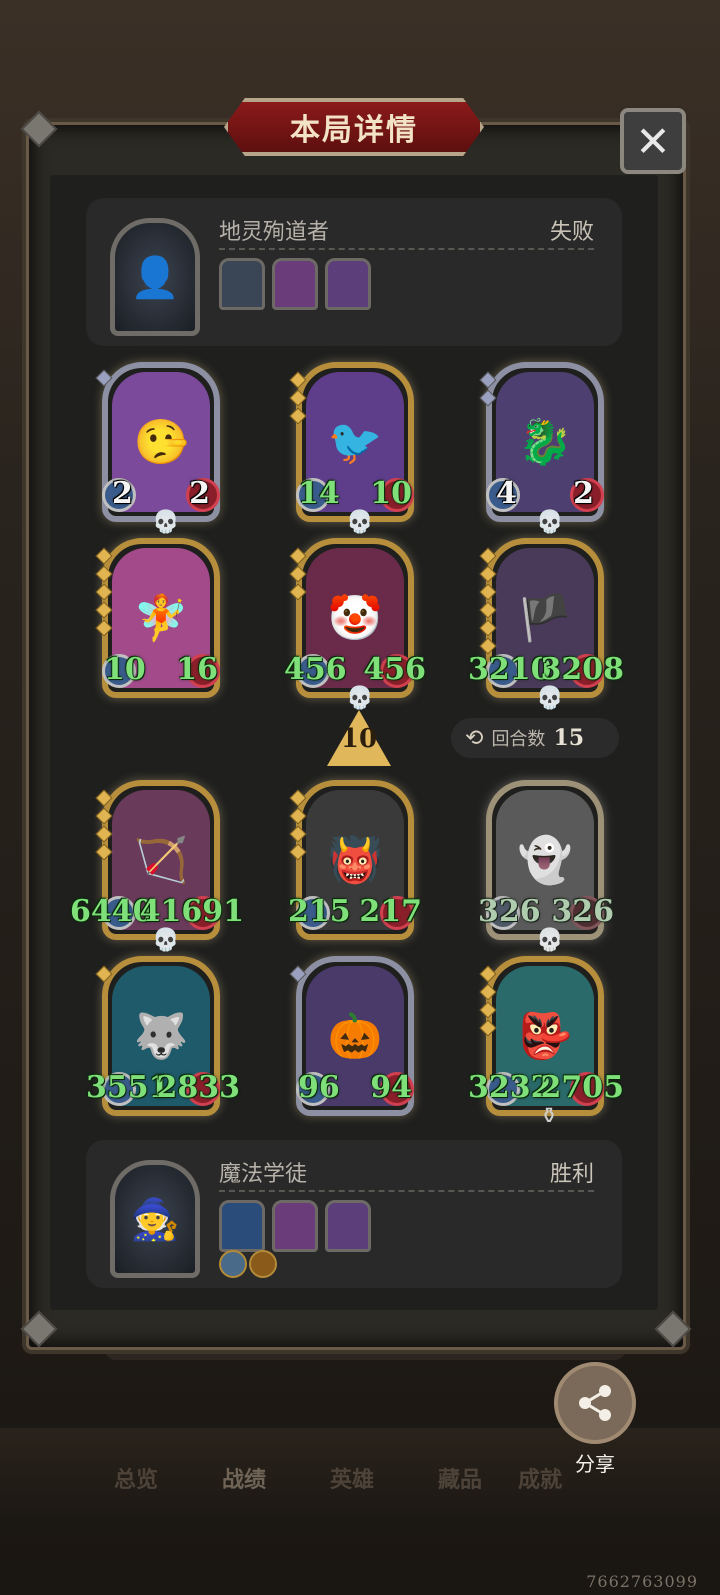 The image size is (720, 1595). I want to click on minion-card: 👻 326 326 💀, so click(546, 866).